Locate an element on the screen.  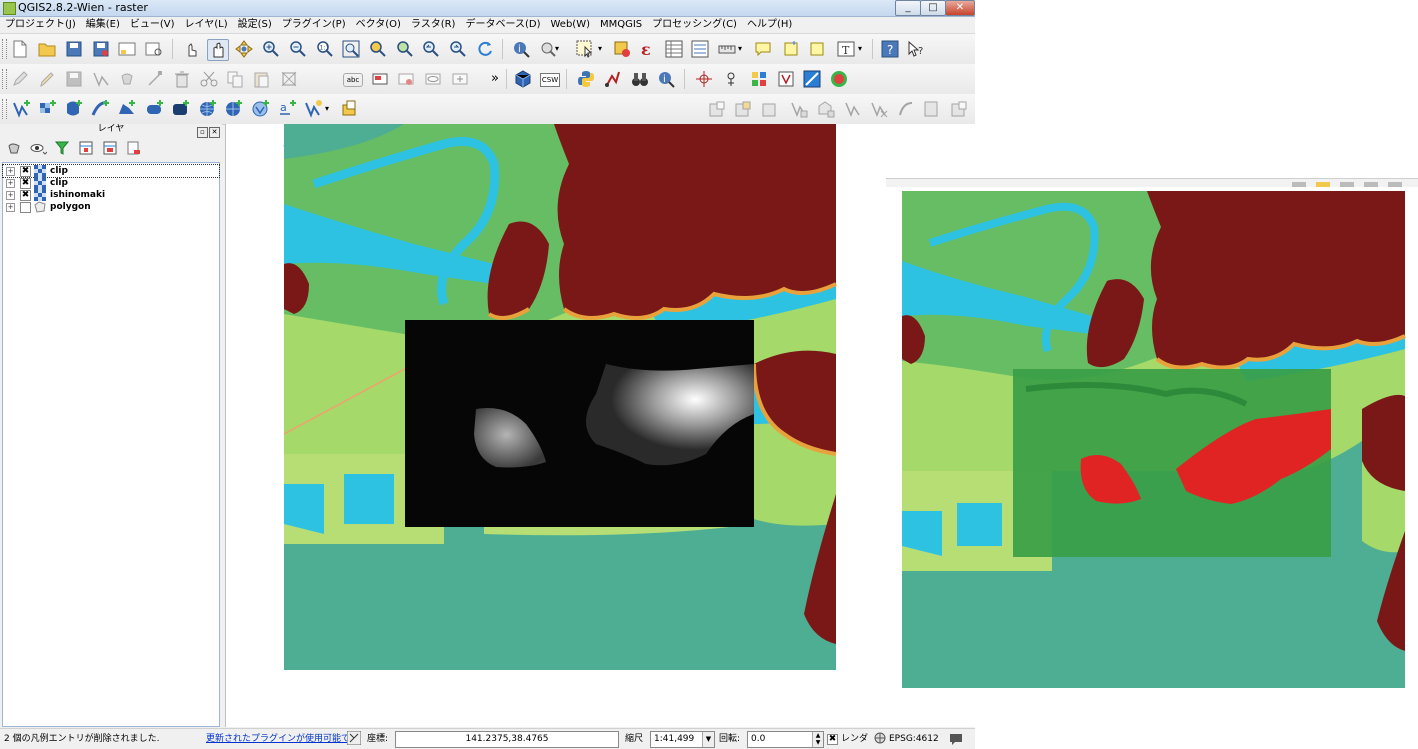
whats-this-icon: ? is located at coordinates (916, 49).